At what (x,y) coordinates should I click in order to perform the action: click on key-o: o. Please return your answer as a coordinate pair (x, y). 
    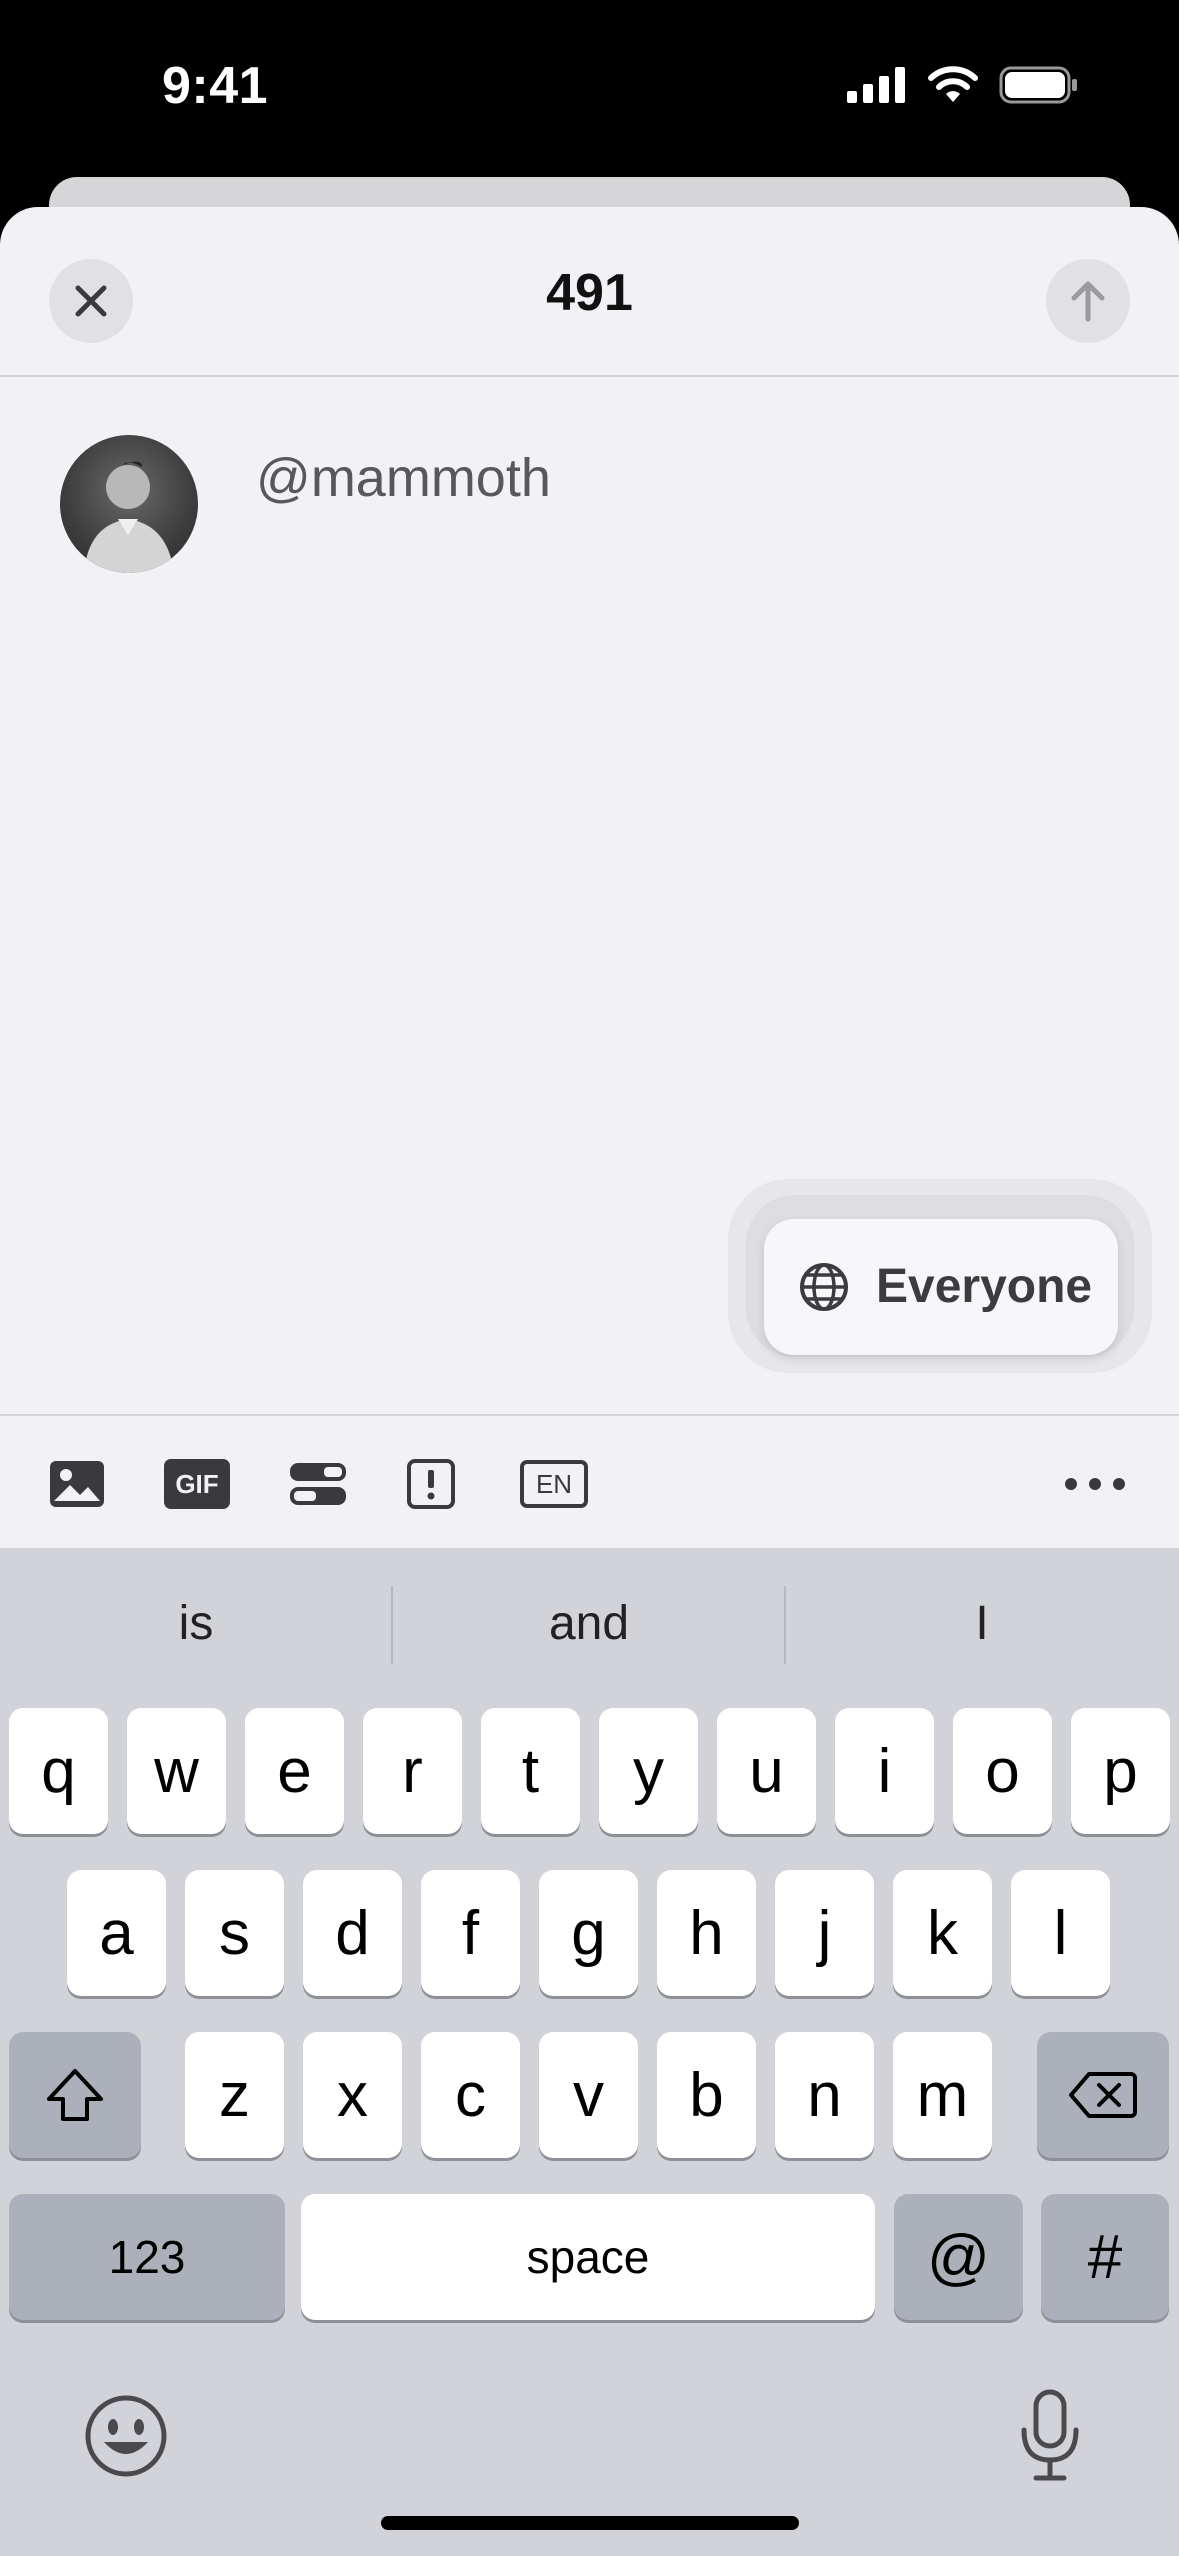
    Looking at the image, I should click on (1002, 1771).